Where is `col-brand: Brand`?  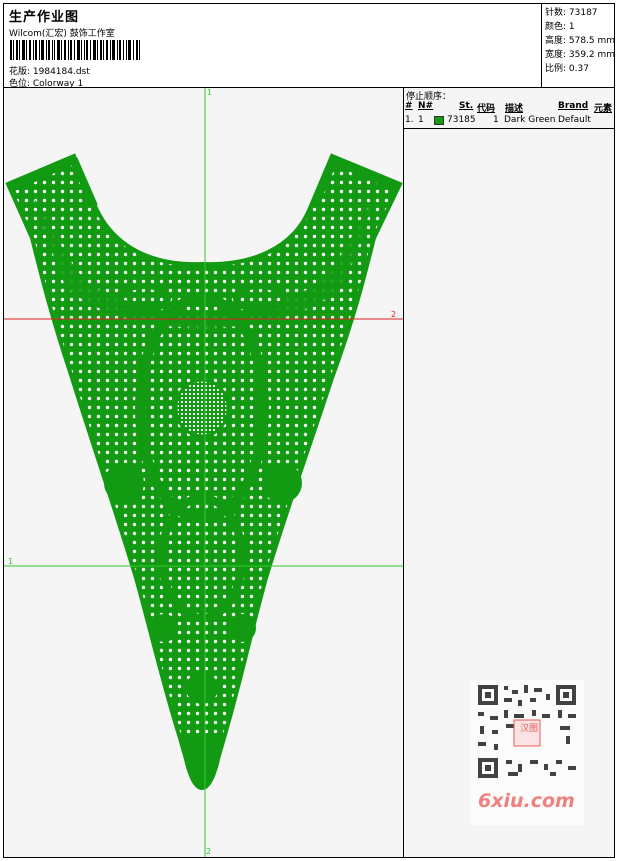
col-brand: Brand is located at coordinates (573, 106).